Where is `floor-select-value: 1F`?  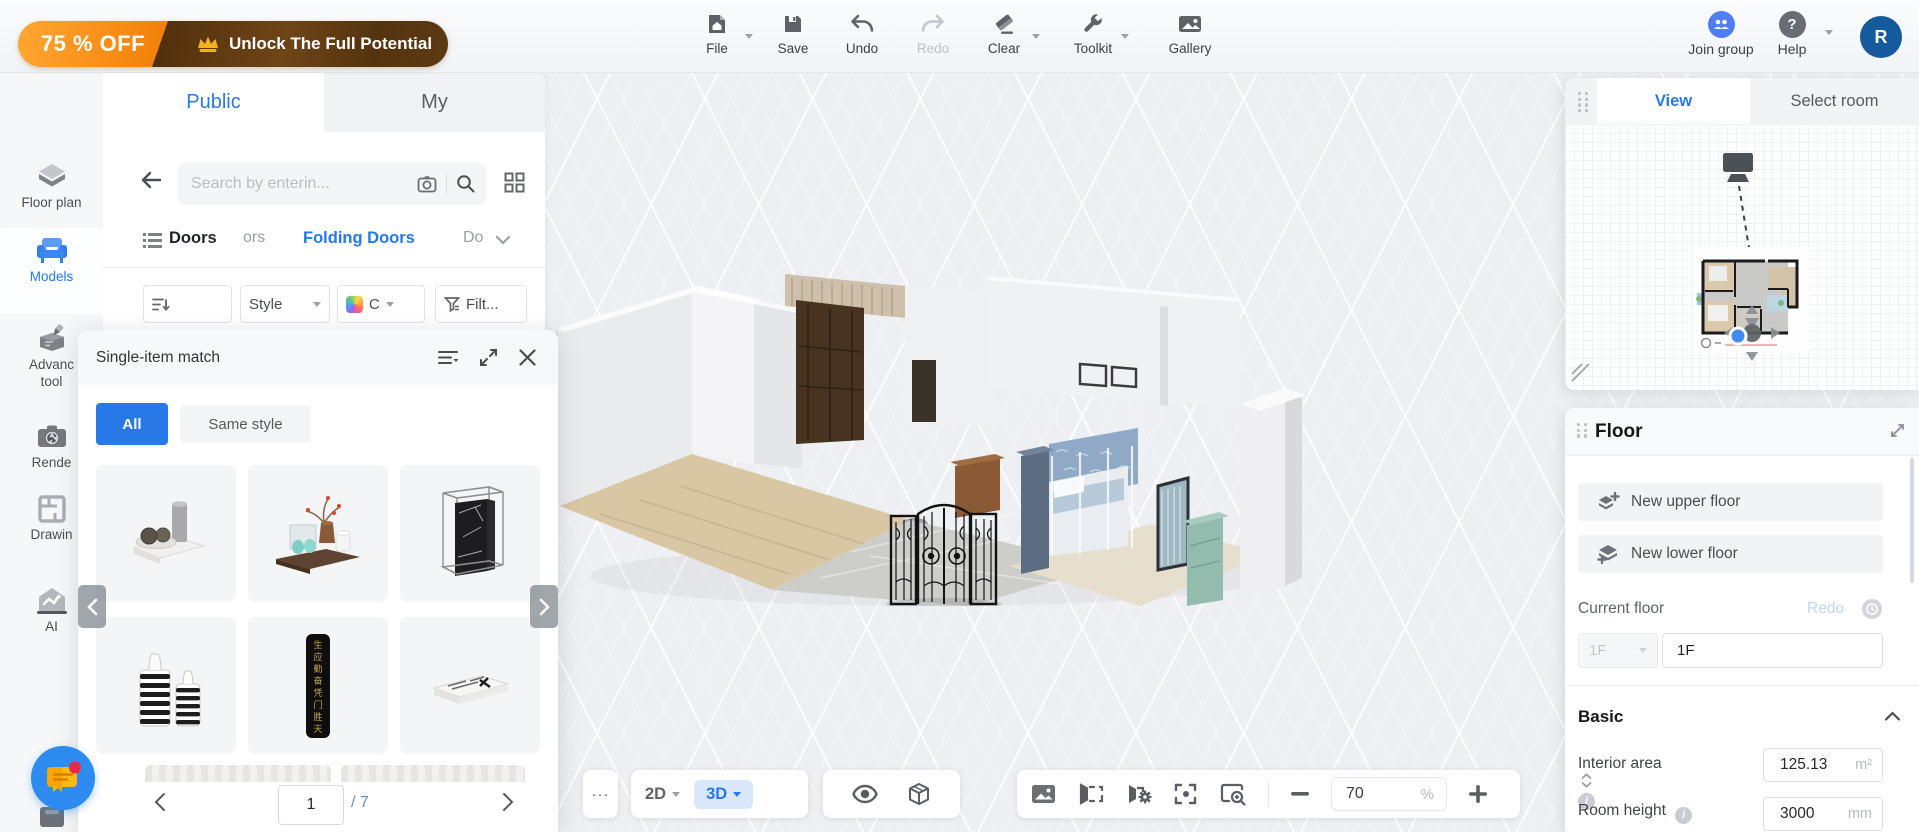
floor-select-value: 1F is located at coordinates (1598, 650).